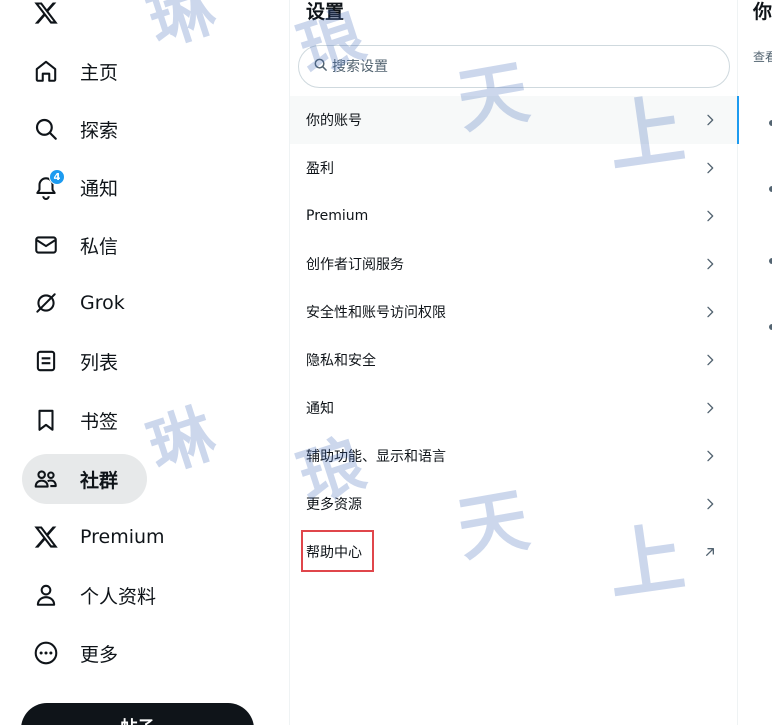 The image size is (772, 725). I want to click on bell-icon: 4, so click(48, 185).